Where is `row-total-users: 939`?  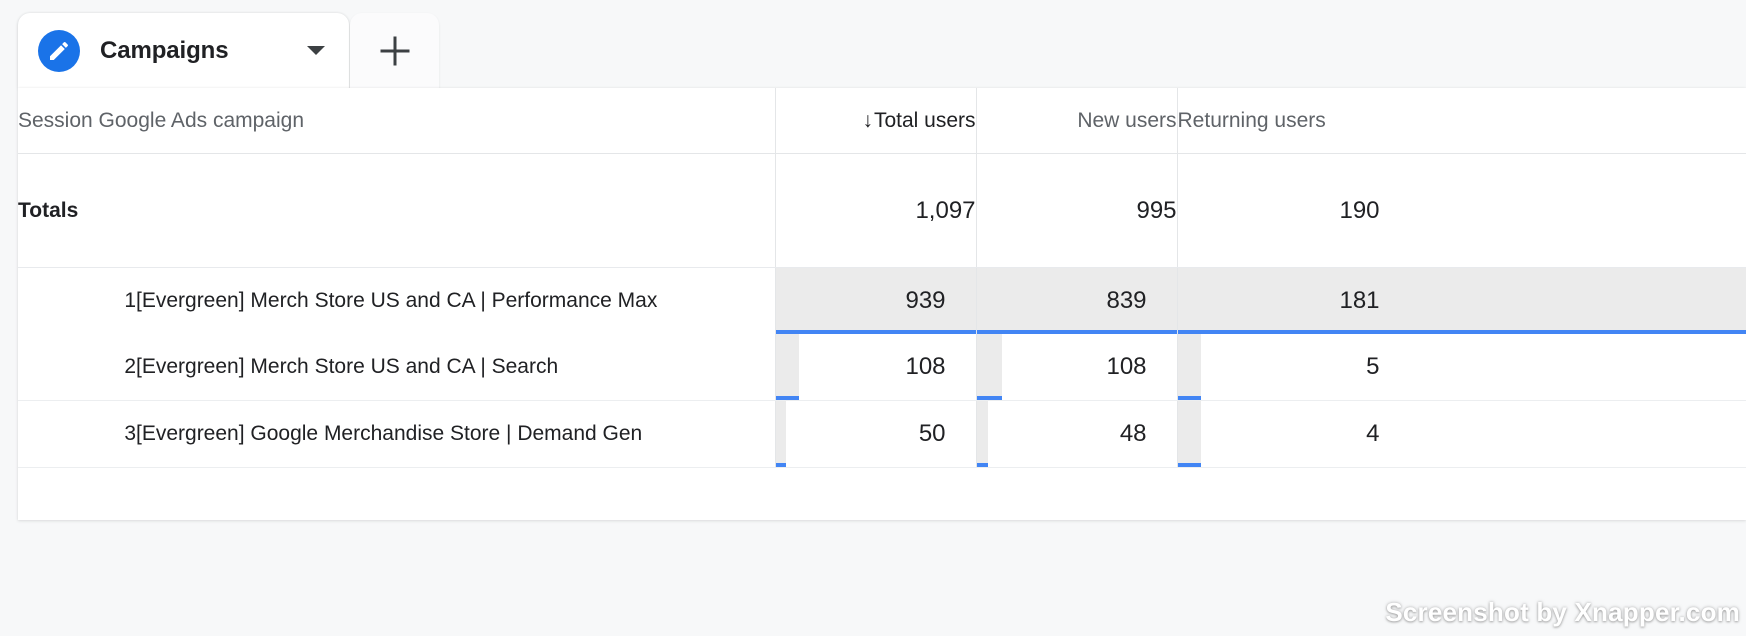
row-total-users: 939 is located at coordinates (875, 300).